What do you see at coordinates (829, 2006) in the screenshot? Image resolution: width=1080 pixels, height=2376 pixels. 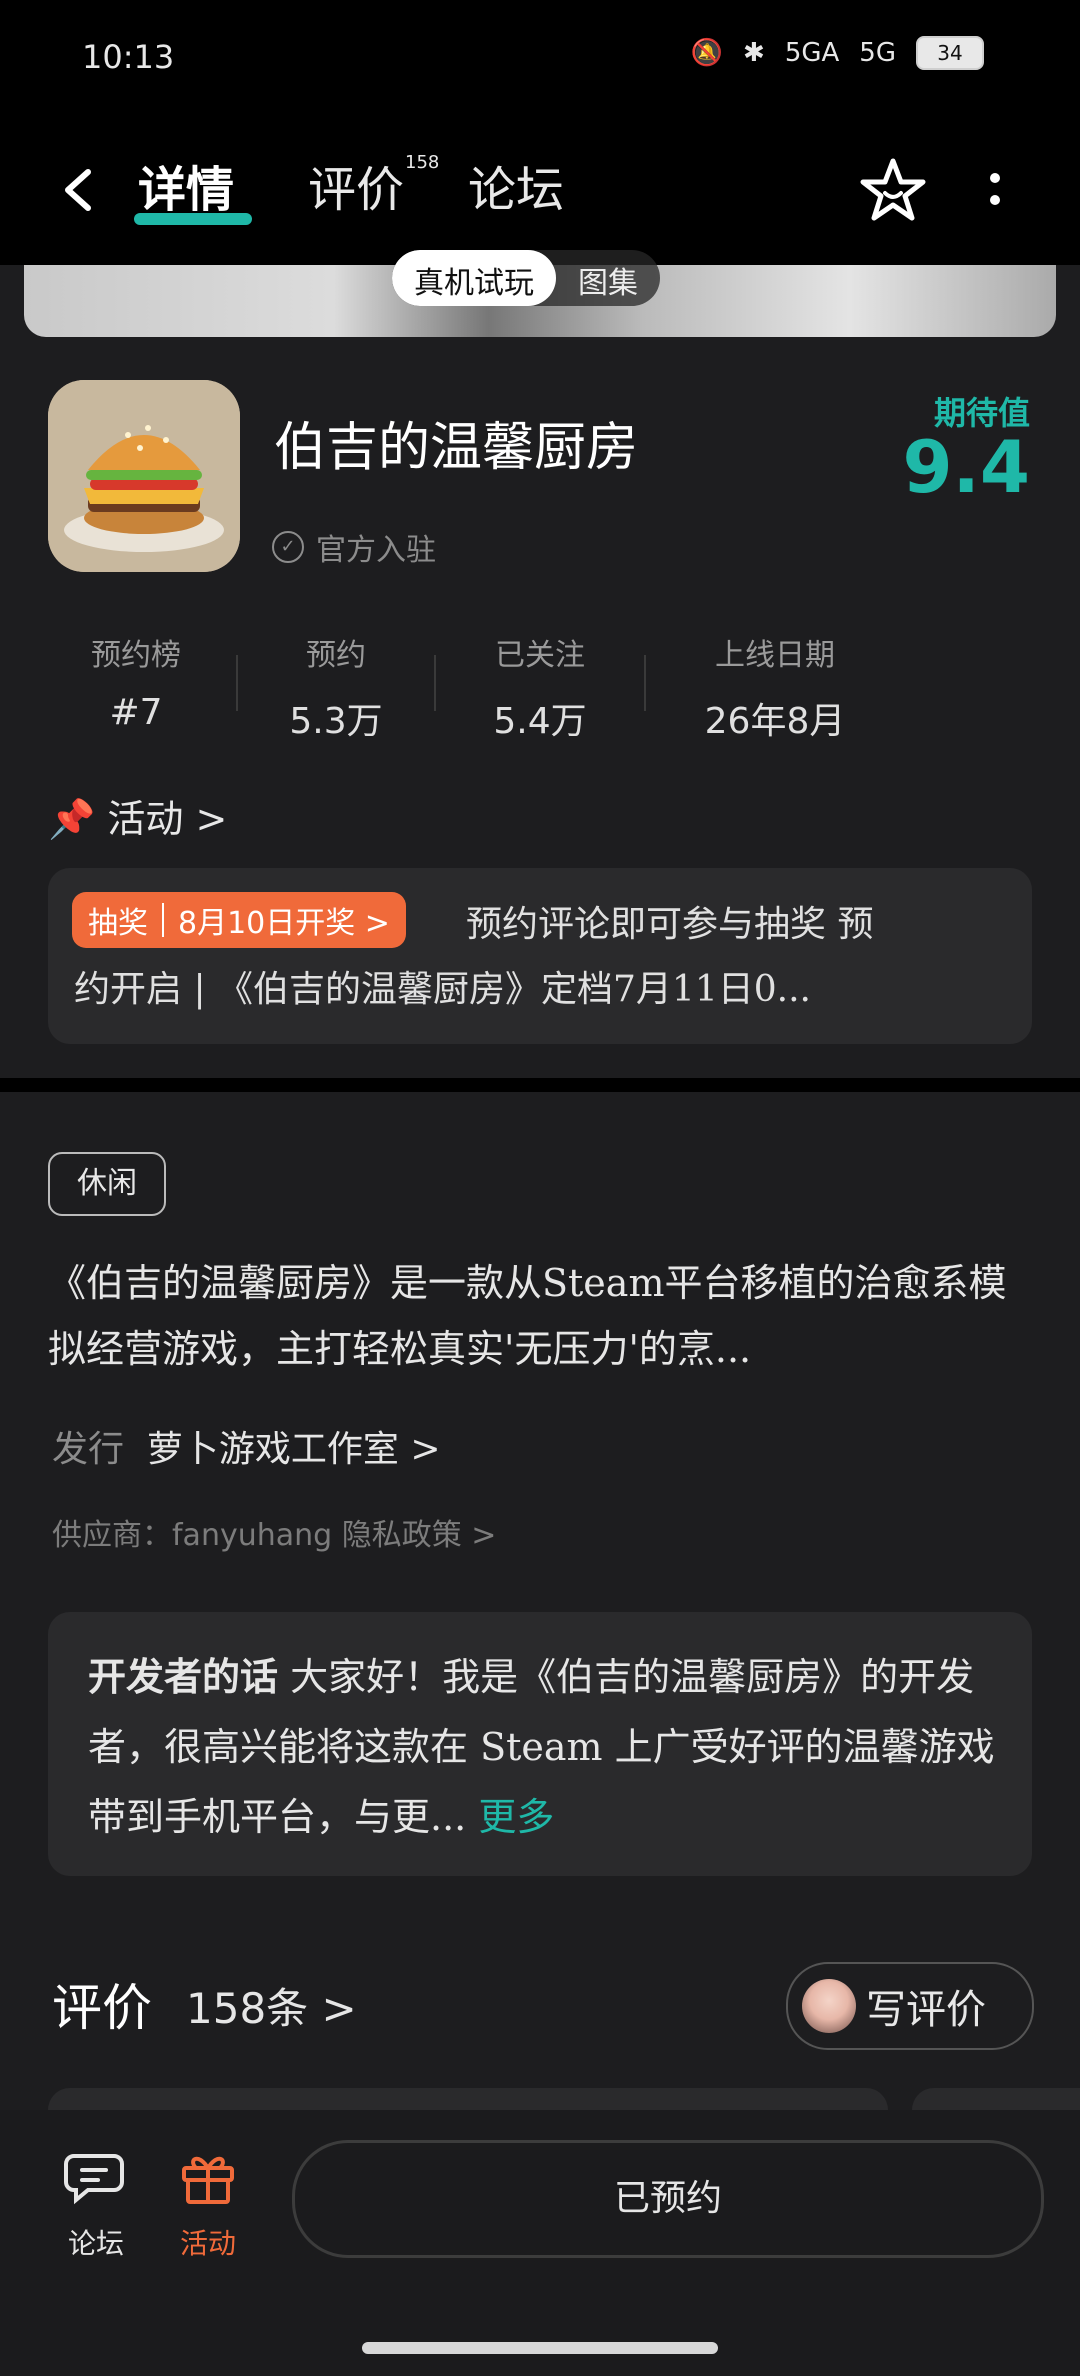 I see `avatar` at bounding box center [829, 2006].